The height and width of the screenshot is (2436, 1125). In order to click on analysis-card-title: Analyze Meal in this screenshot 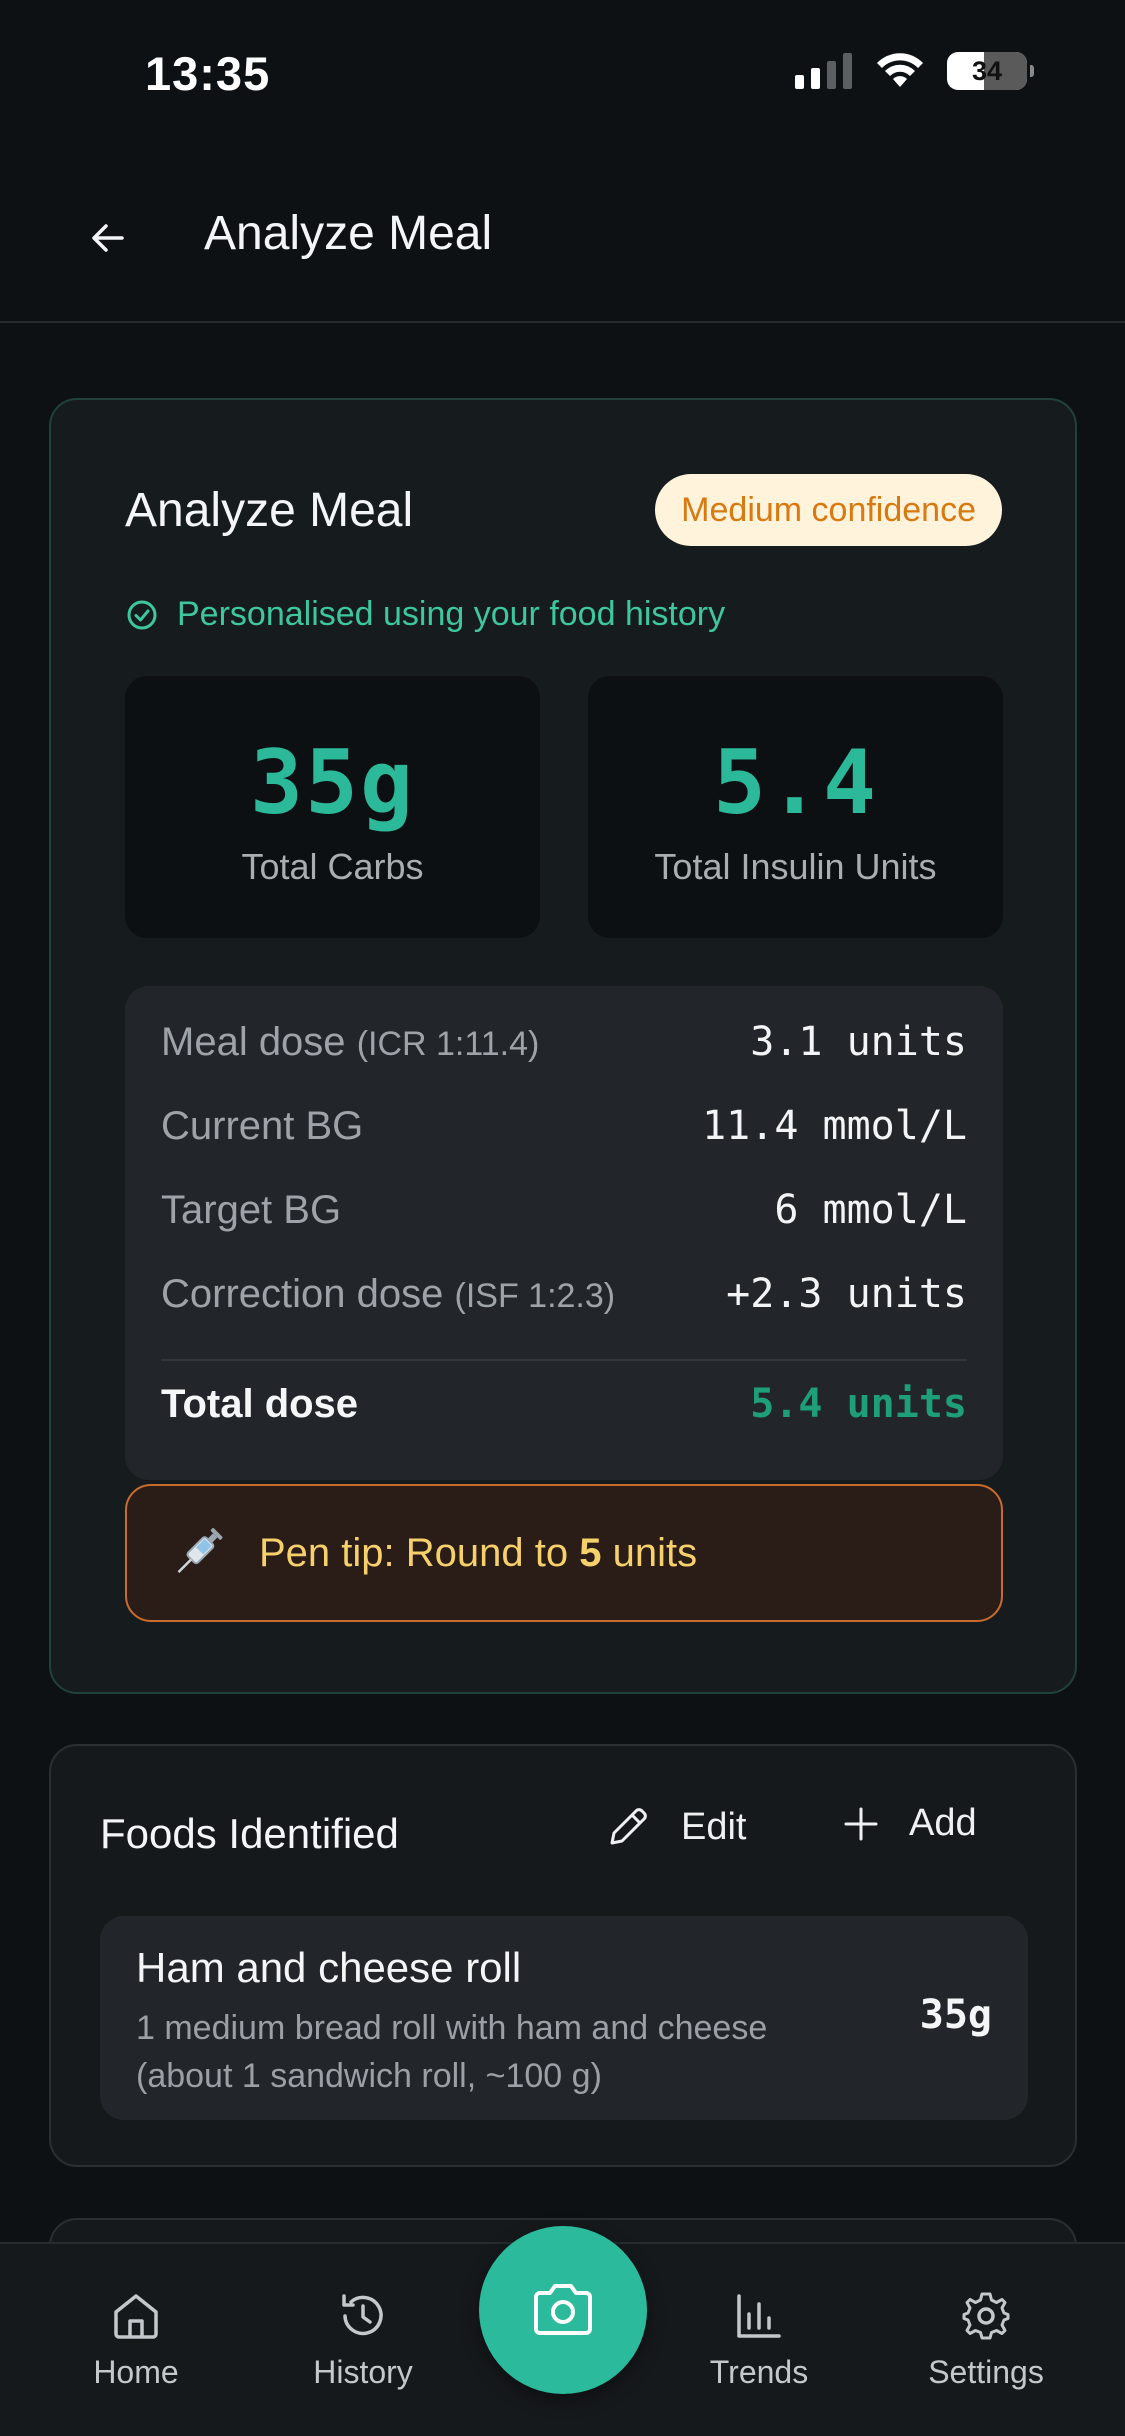, I will do `click(269, 510)`.